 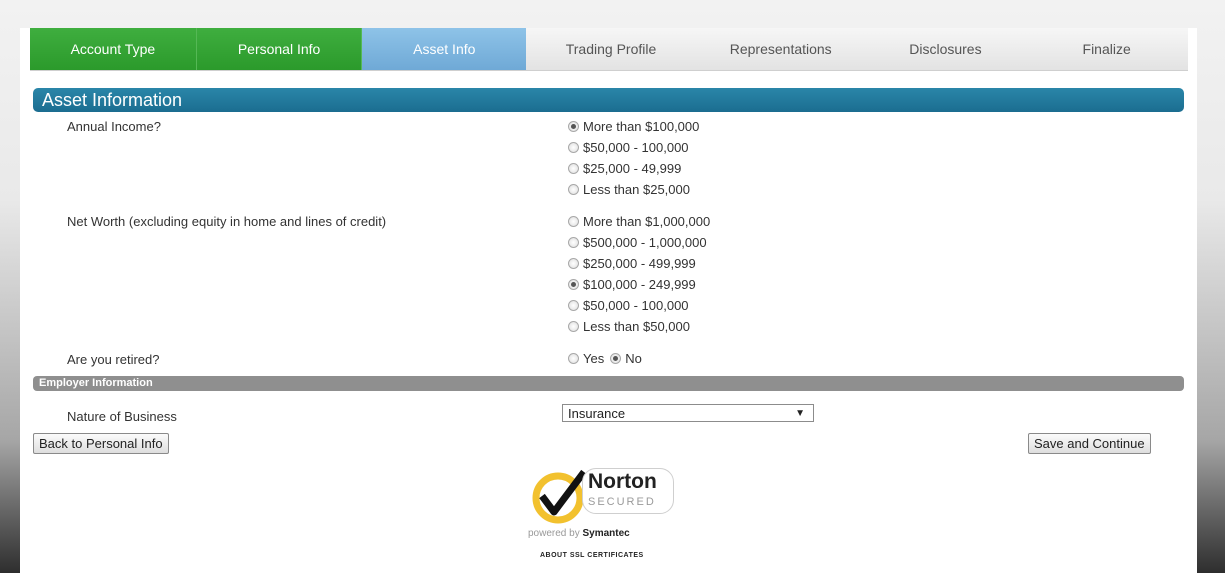 What do you see at coordinates (114, 126) in the screenshot?
I see `annual-income-label: Annual Income?` at bounding box center [114, 126].